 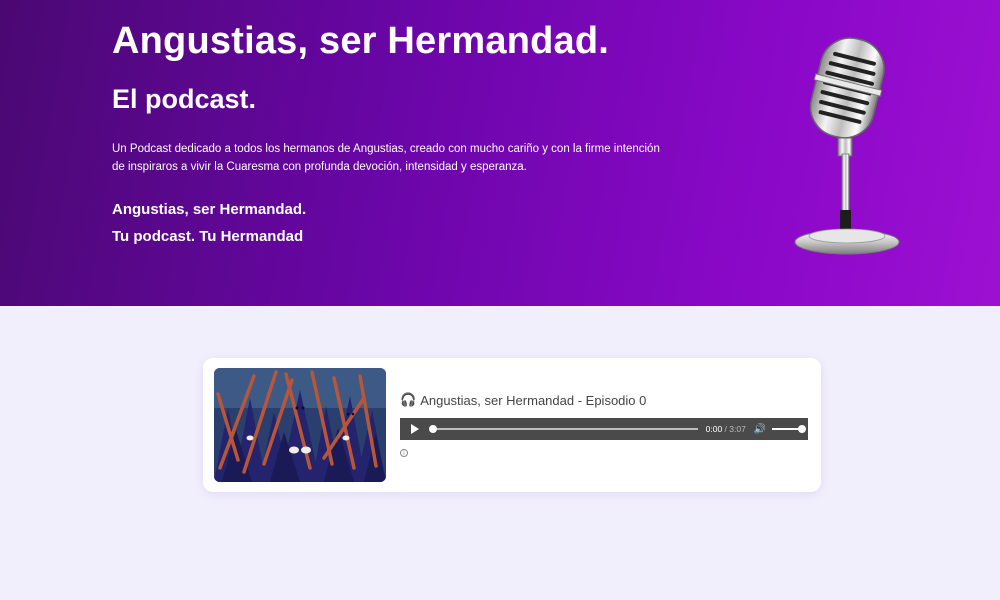 I want to click on volume-slider, so click(x=789, y=429).